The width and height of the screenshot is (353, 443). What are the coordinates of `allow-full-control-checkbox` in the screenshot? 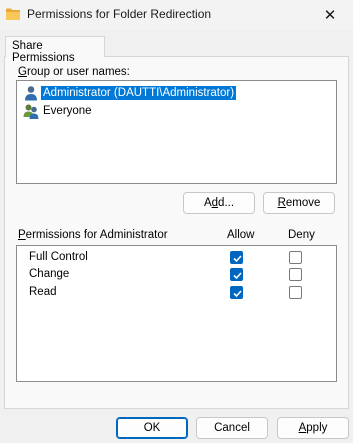 It's located at (236, 257).